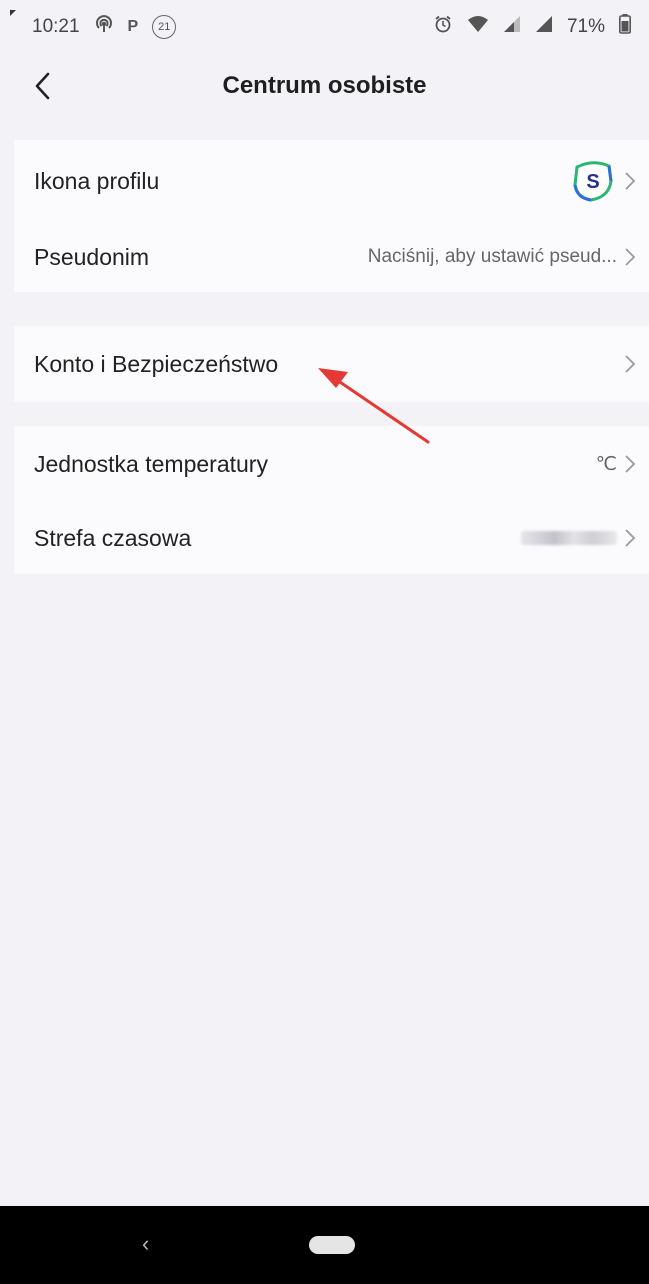 This screenshot has height=1284, width=649. What do you see at coordinates (156, 363) in the screenshot?
I see `account-security-label: Konto i Bezpieczeństwo` at bounding box center [156, 363].